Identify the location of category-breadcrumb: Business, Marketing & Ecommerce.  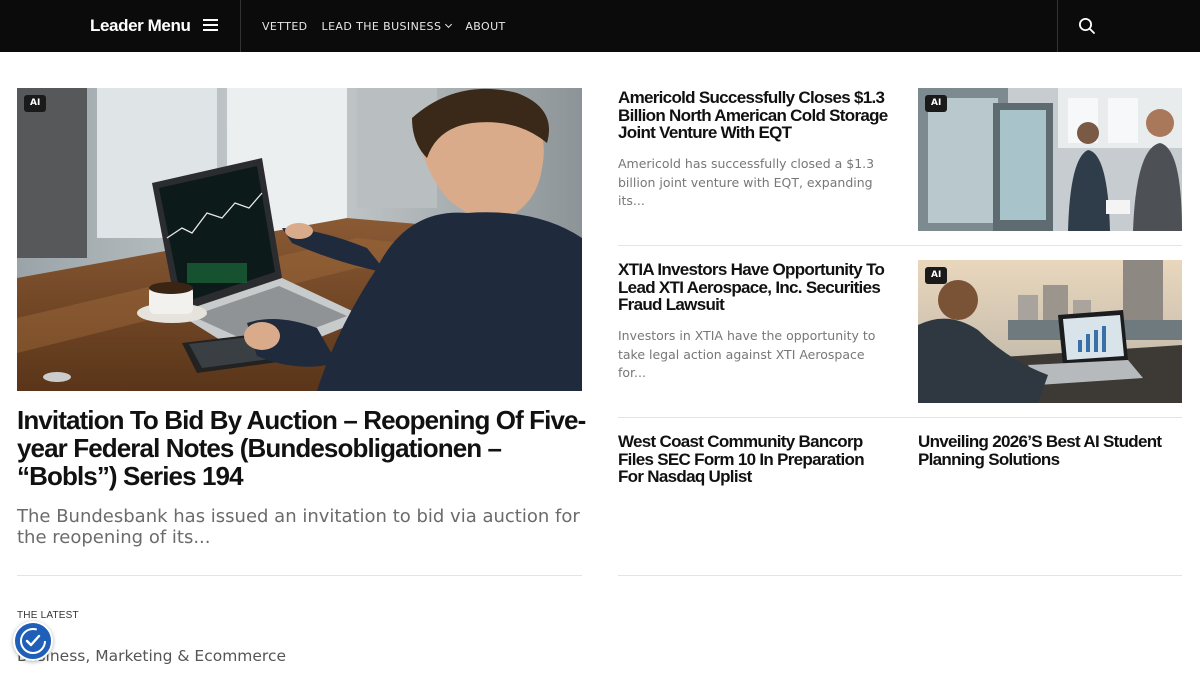
(151, 656).